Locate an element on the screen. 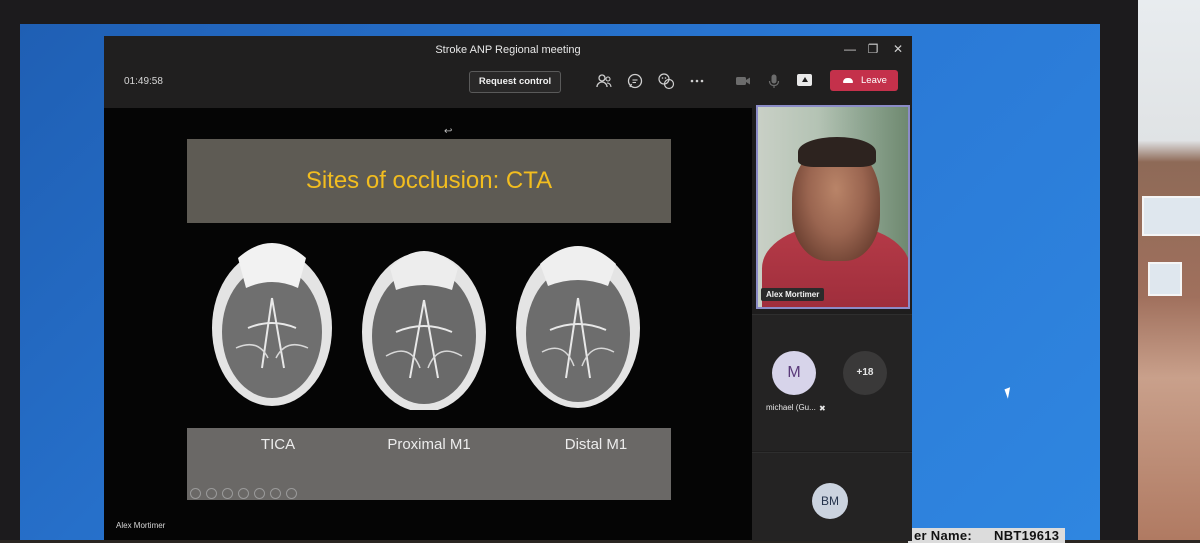 Image resolution: width=1200 pixels, height=543 pixels. microphone-icon is located at coordinates (774, 81).